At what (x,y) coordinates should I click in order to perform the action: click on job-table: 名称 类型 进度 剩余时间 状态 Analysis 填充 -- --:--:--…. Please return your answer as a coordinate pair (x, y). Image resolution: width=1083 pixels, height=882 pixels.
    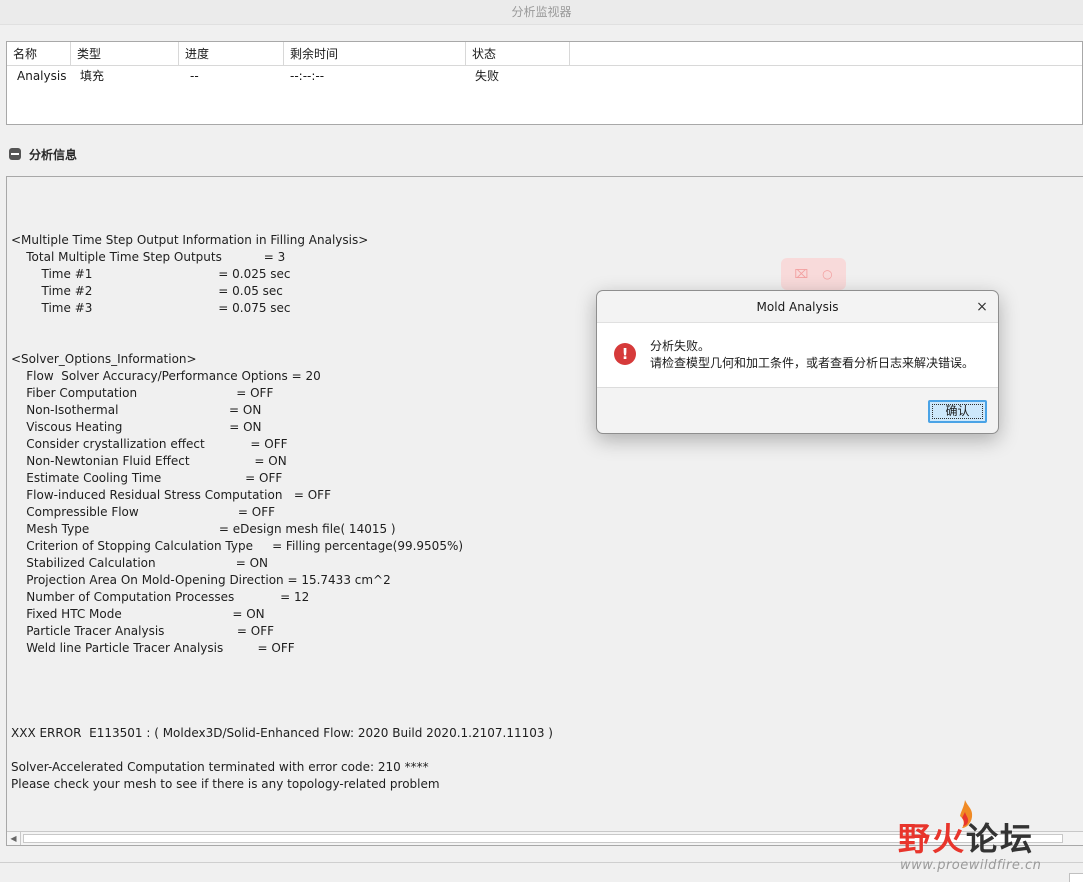
    Looking at the image, I should click on (544, 83).